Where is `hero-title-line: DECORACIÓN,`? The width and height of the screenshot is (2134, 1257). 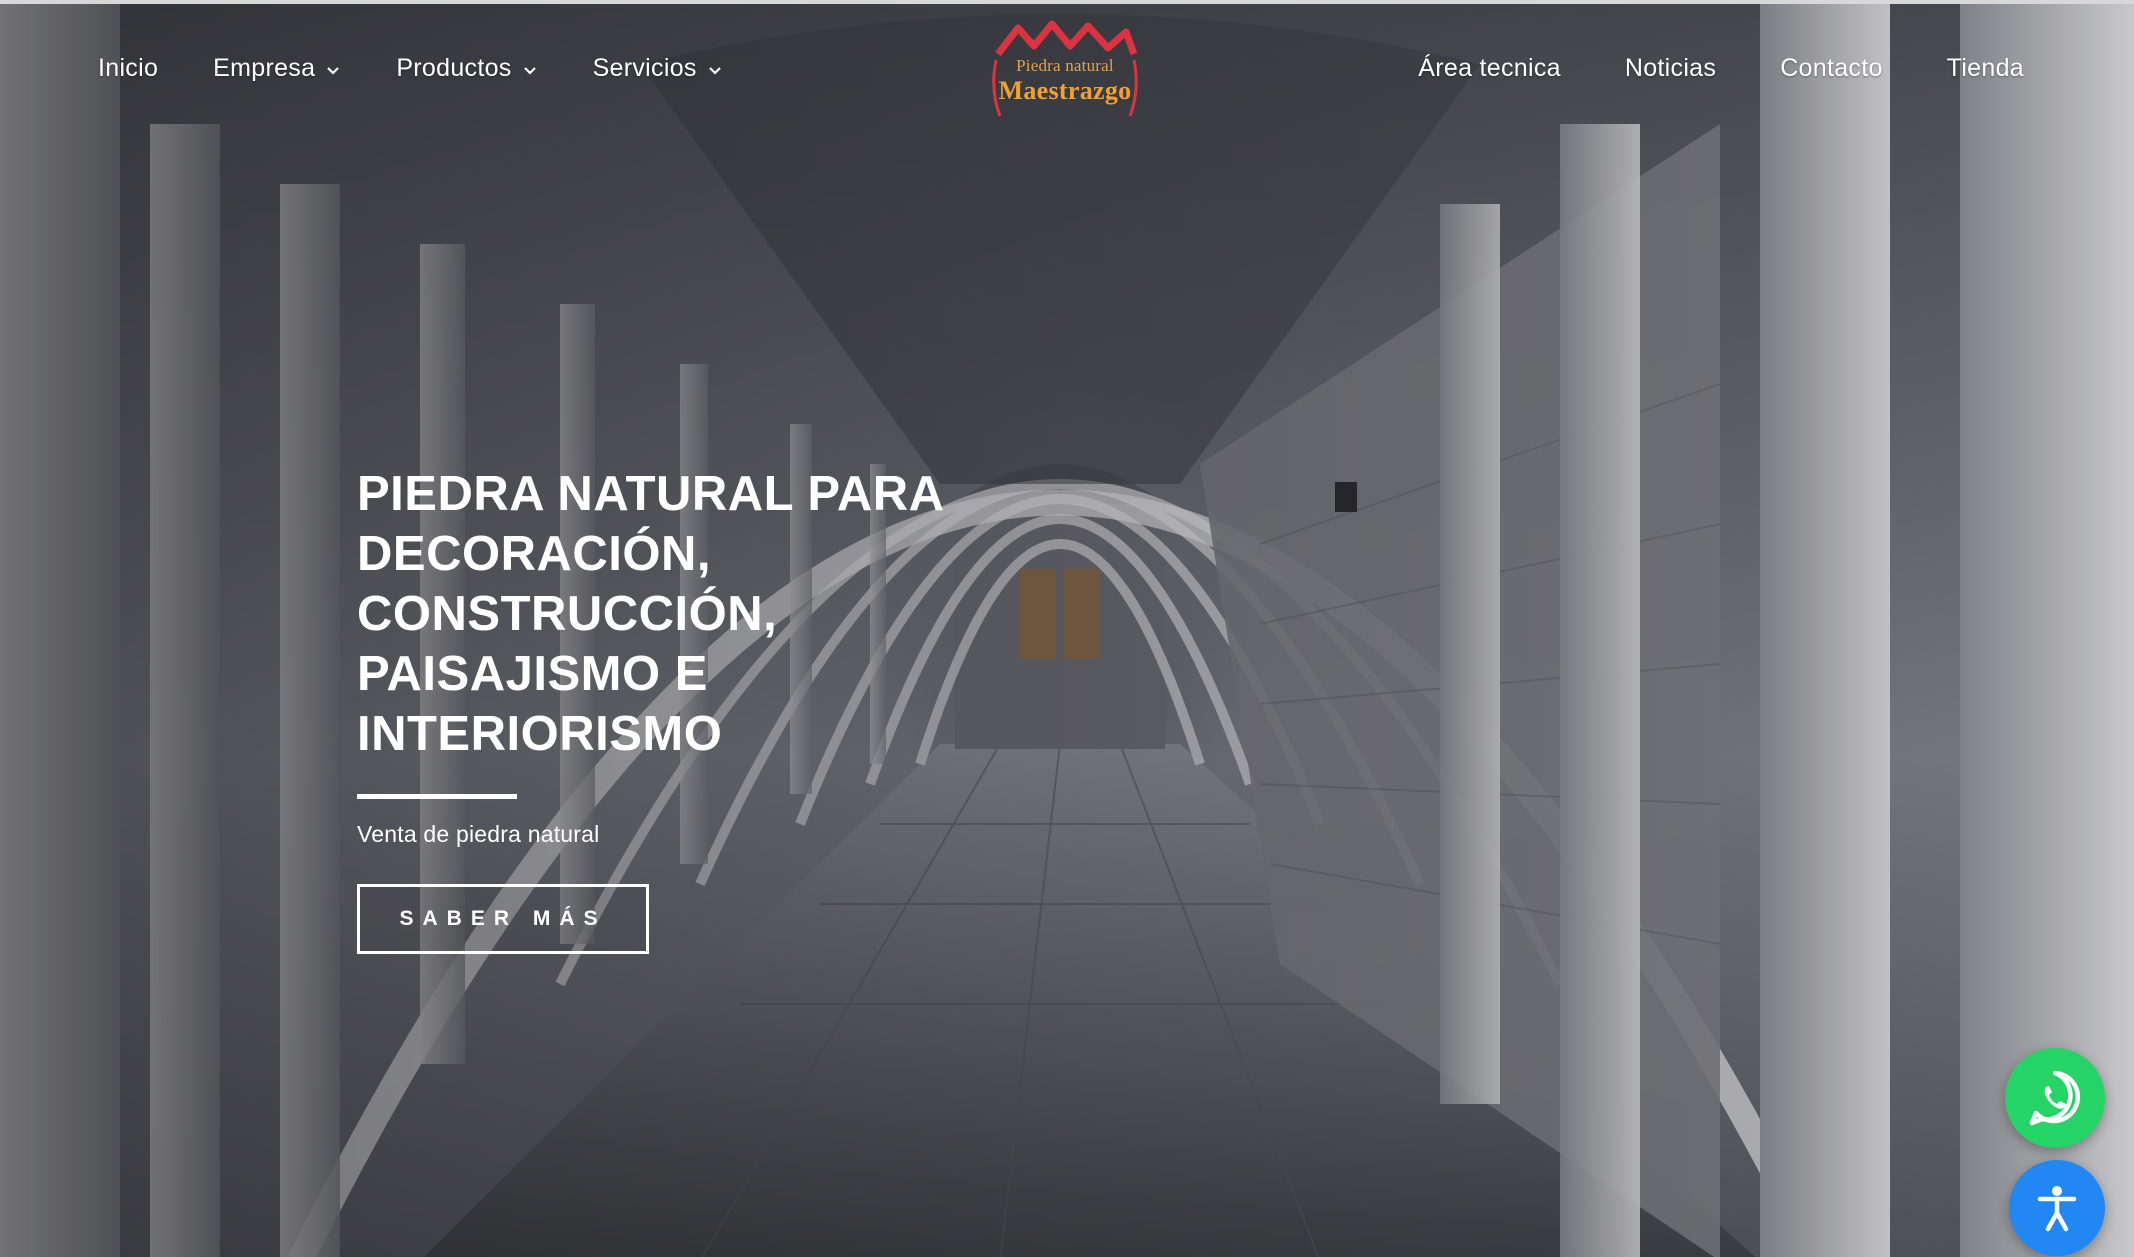
hero-title-line: DECORACIÓN, is located at coordinates (534, 554).